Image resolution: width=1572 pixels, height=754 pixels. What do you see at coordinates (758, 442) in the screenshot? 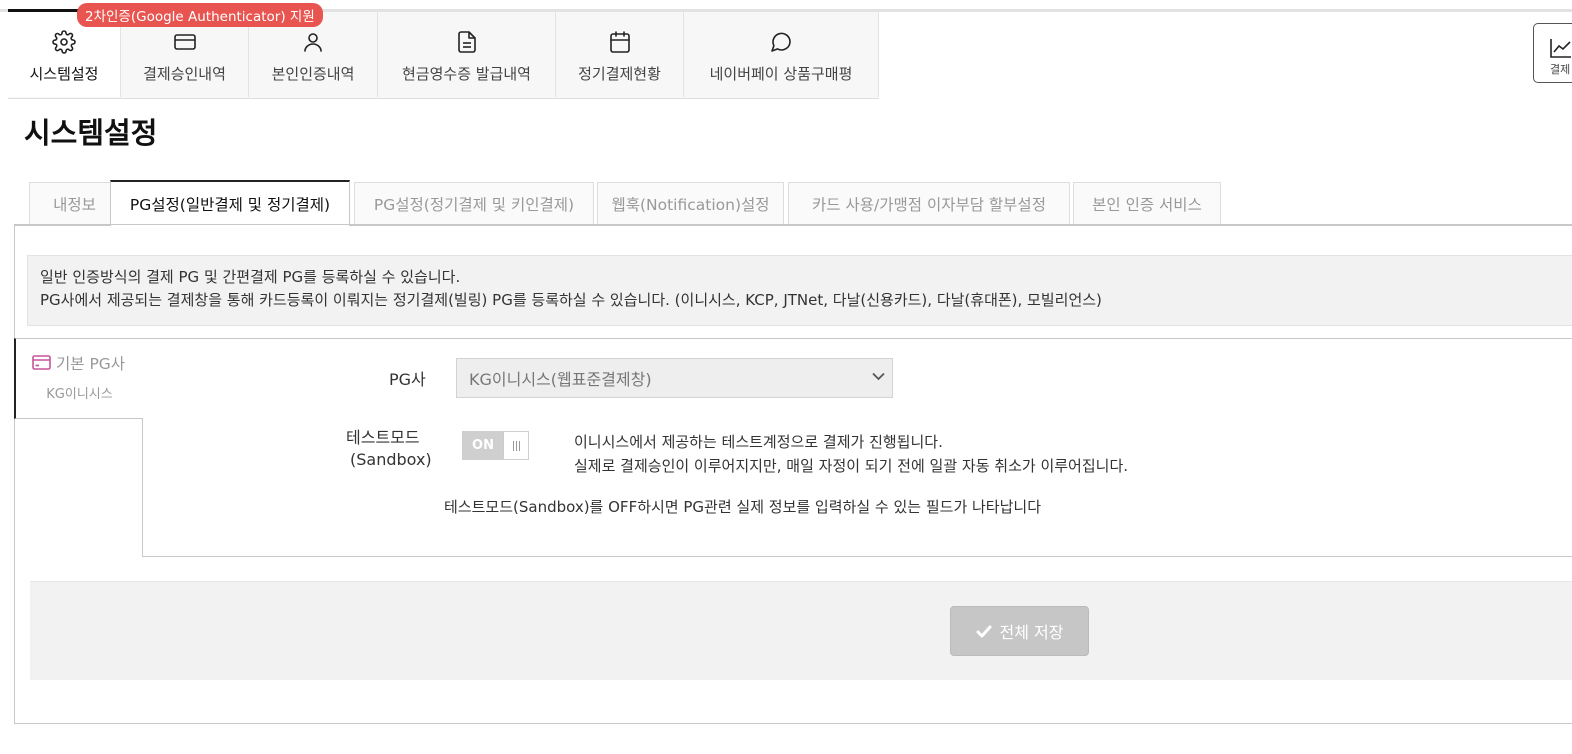
I see `description-line: 이니시스에서 제공하는 테스트계정으로 결제가 진행됩니다.` at bounding box center [758, 442].